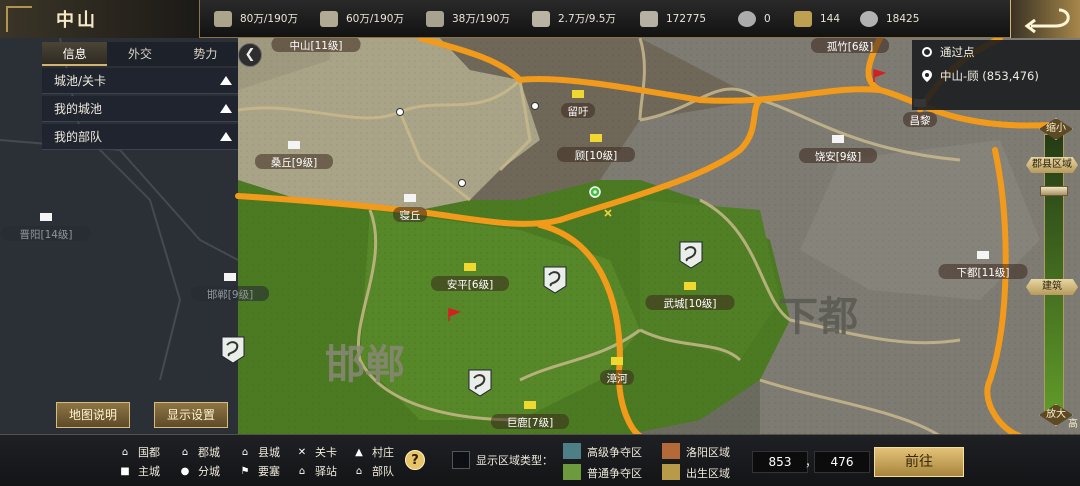 This screenshot has height=486, width=1080. I want to click on current-city-title: 中山, so click(100, 19).